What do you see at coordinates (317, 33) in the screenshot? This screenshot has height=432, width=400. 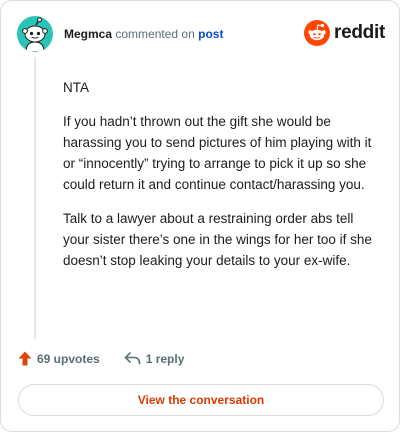 I see `reddit-alien-icon` at bounding box center [317, 33].